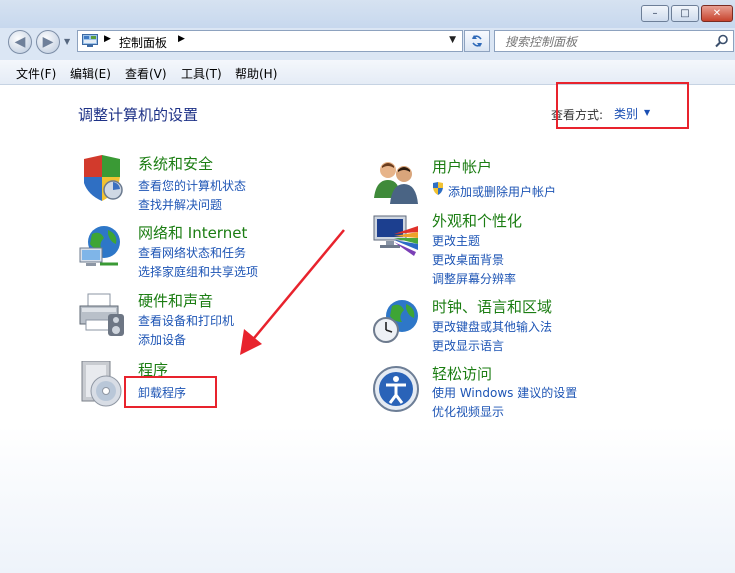  What do you see at coordinates (367, 14) in the screenshot?
I see `title-bar: – □ ✕` at bounding box center [367, 14].